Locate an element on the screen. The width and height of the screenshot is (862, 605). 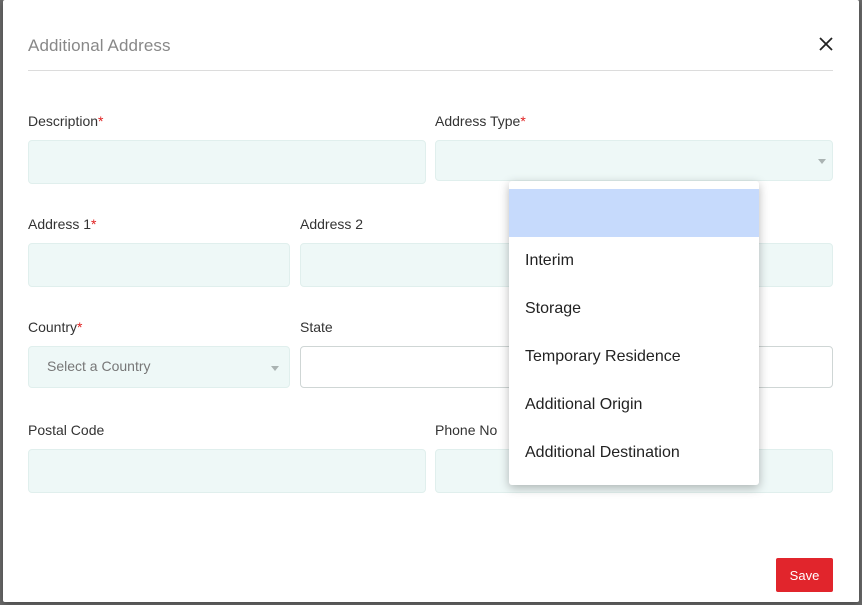
address1-input is located at coordinates (159, 265).